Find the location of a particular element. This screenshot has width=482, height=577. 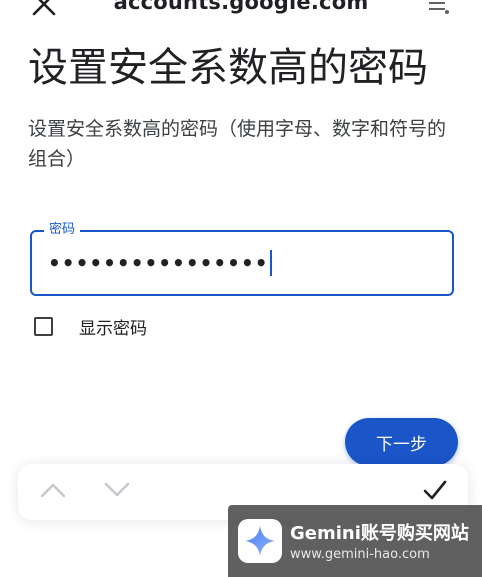

next-field-button is located at coordinates (117, 492).